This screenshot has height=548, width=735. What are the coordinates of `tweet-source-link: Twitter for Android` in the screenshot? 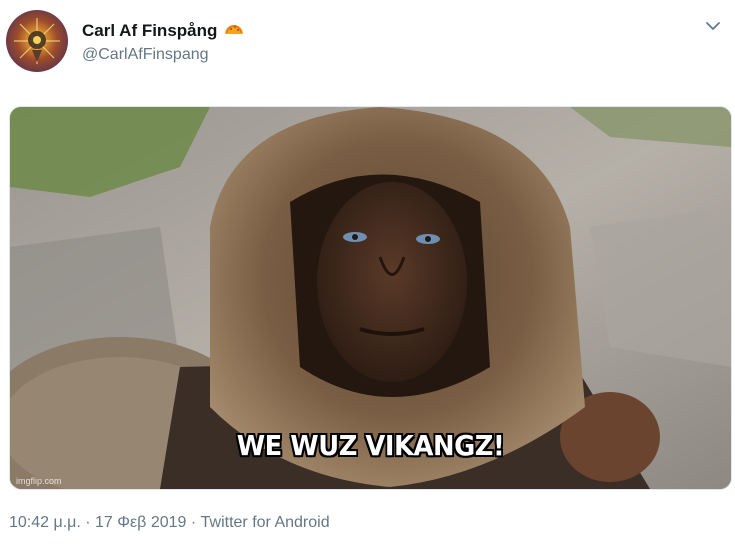 It's located at (265, 522).